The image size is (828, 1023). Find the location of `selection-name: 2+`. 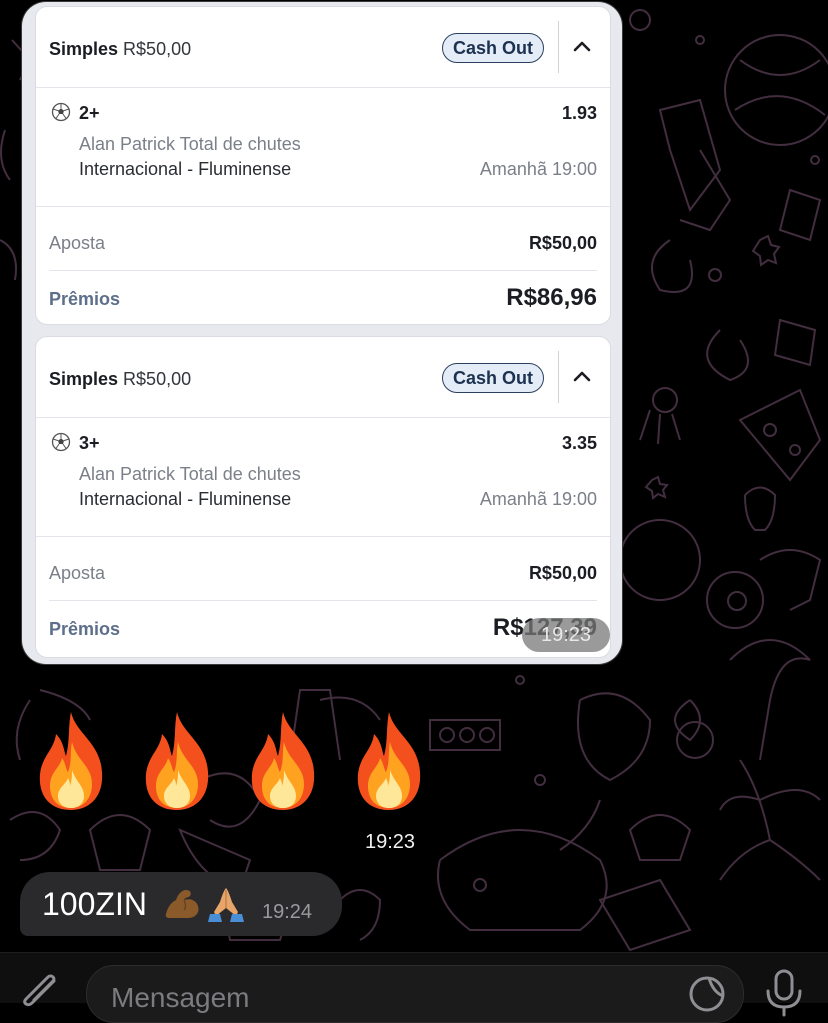

selection-name: 2+ is located at coordinates (89, 113).